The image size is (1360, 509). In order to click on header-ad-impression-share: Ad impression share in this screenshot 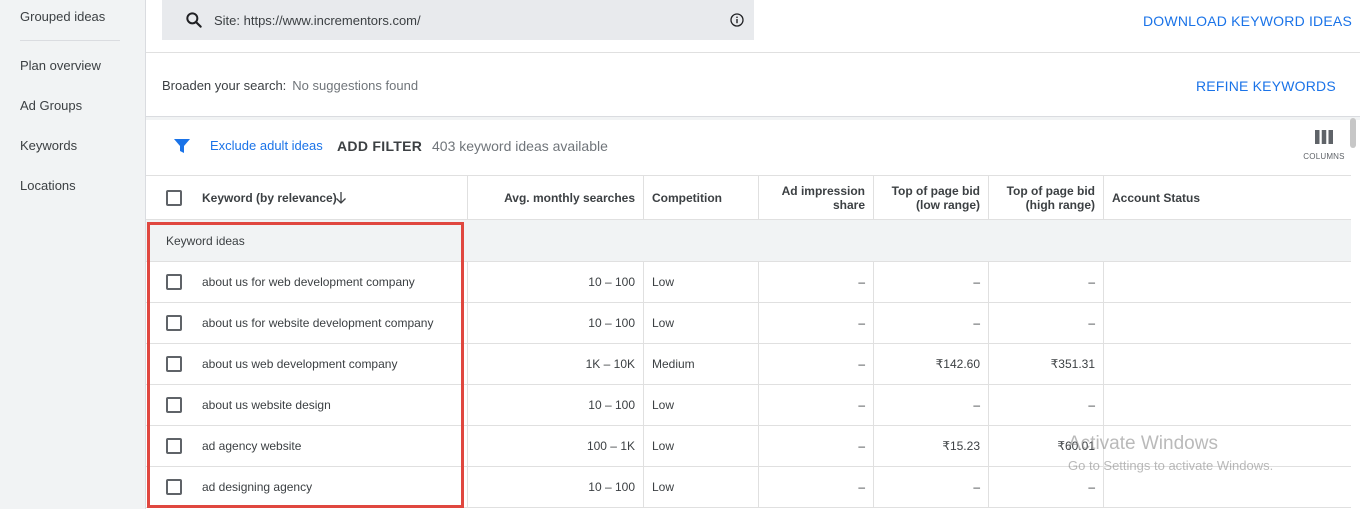, I will do `click(816, 198)`.